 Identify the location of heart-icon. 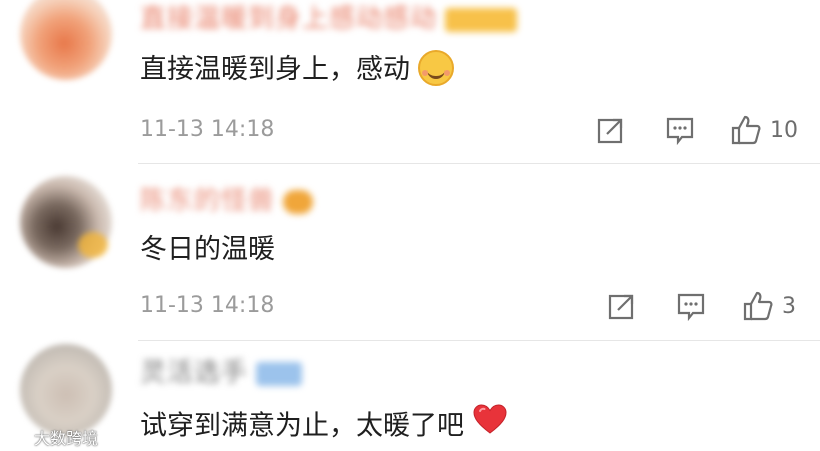
(490, 424).